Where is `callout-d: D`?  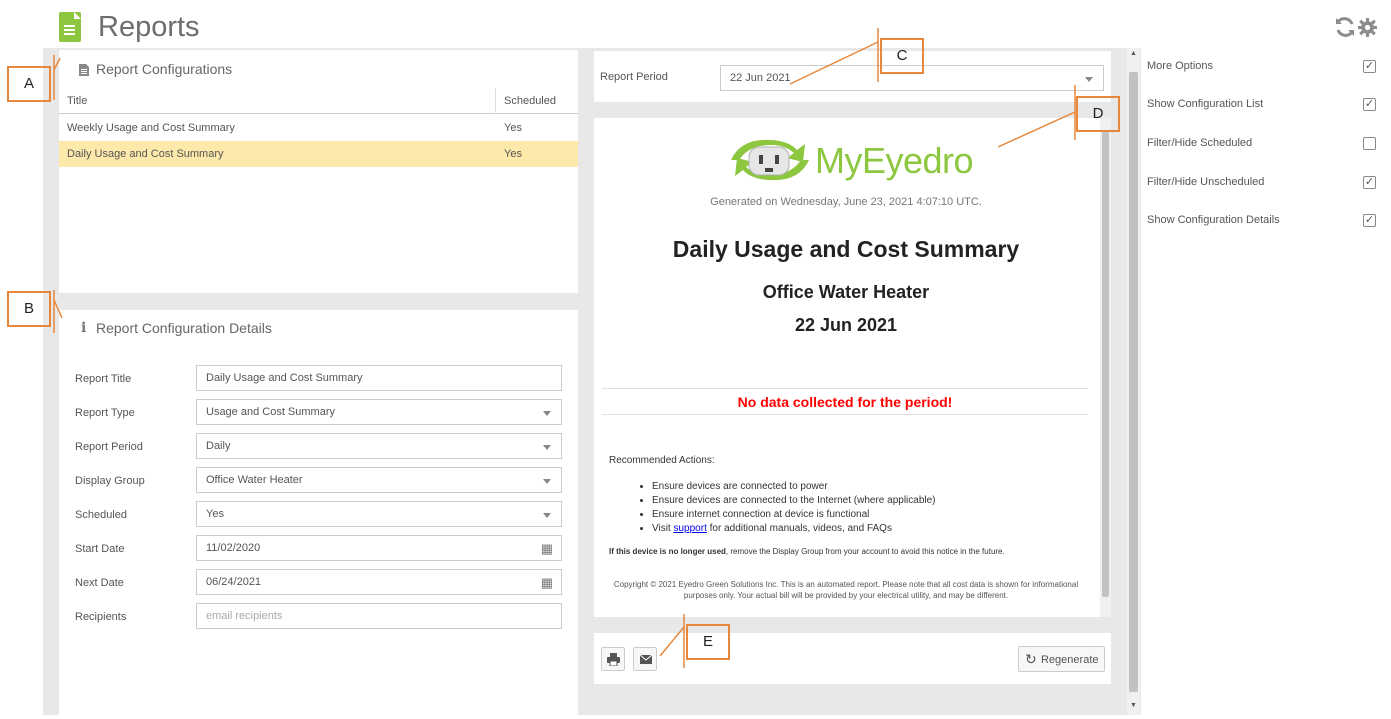 callout-d: D is located at coordinates (1098, 114).